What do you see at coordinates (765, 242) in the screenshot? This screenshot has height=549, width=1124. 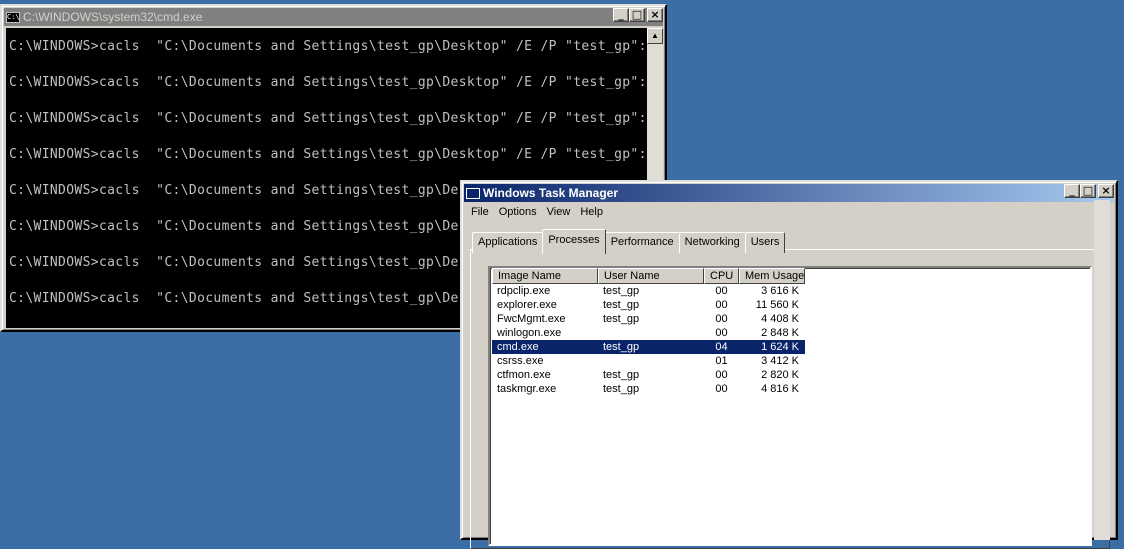 I see `tab-users: Users` at bounding box center [765, 242].